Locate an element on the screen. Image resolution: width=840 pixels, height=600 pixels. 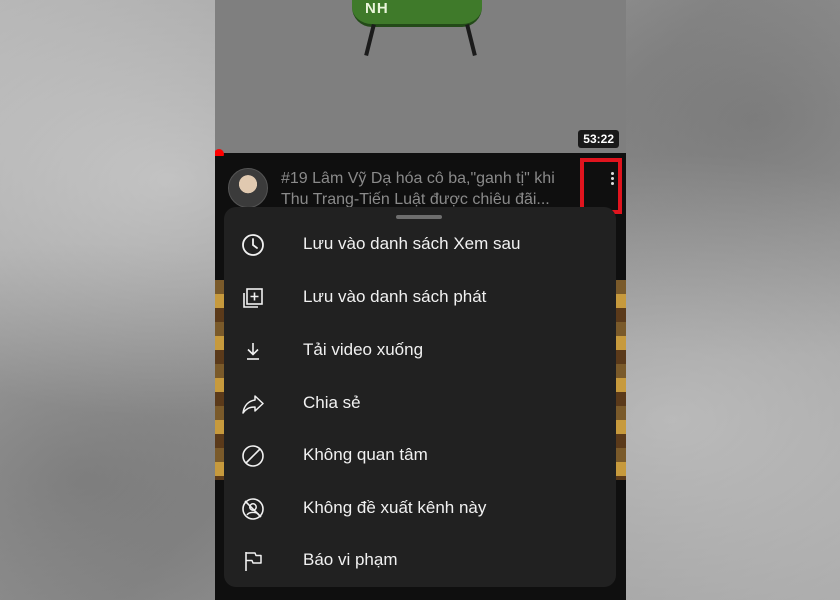
menu-item-label: Chia sẻ is located at coordinates (332, 402).